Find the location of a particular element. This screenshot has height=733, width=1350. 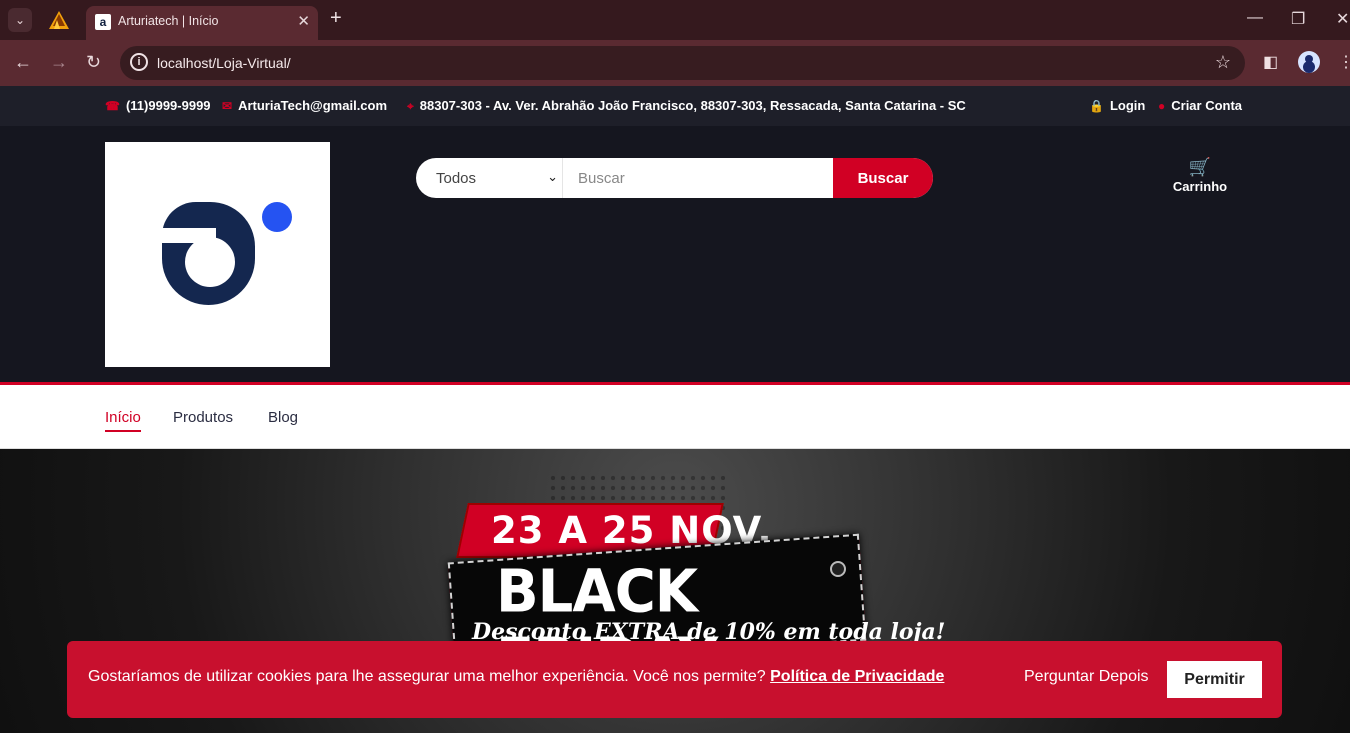

email-text: ArturiaTech@gmail.com is located at coordinates (313, 105).